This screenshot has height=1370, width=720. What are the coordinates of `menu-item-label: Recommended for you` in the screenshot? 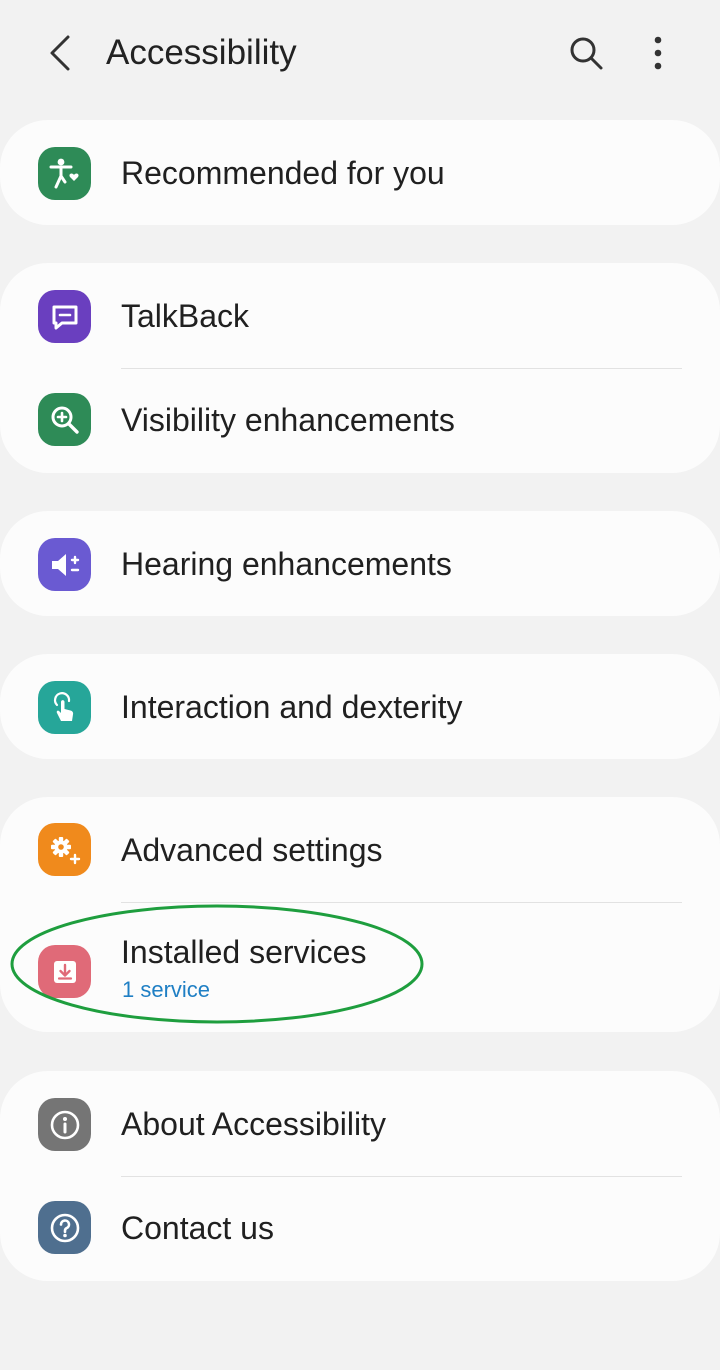 It's located at (283, 173).